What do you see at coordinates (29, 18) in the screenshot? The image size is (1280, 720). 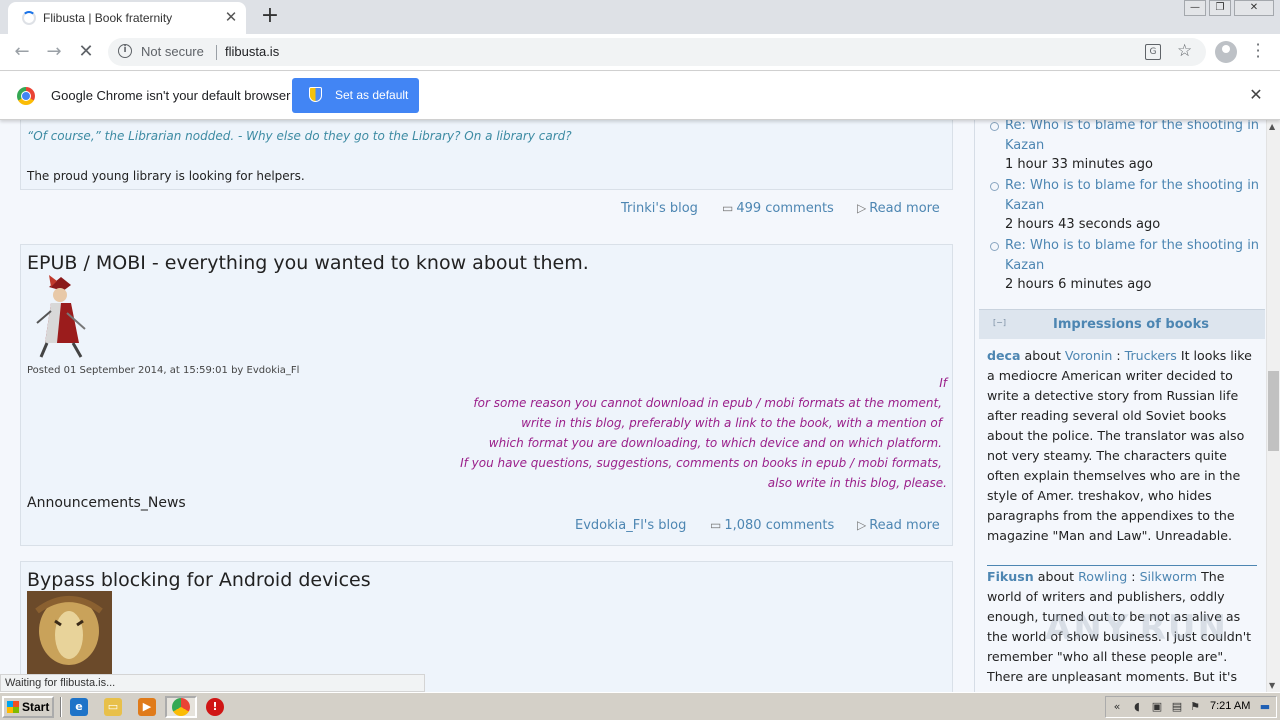 I see `loading-spinner-icon` at bounding box center [29, 18].